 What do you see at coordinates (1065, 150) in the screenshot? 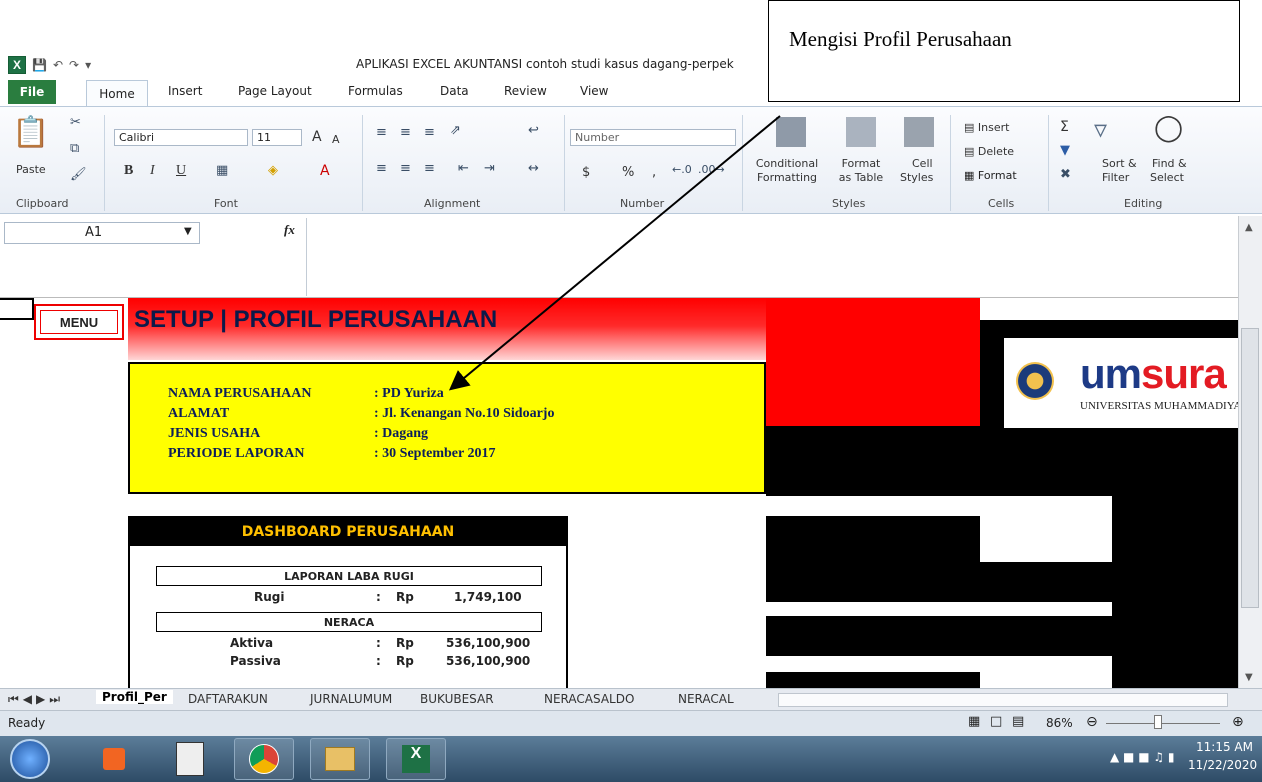
I see `fill-icon: ▼` at bounding box center [1065, 150].